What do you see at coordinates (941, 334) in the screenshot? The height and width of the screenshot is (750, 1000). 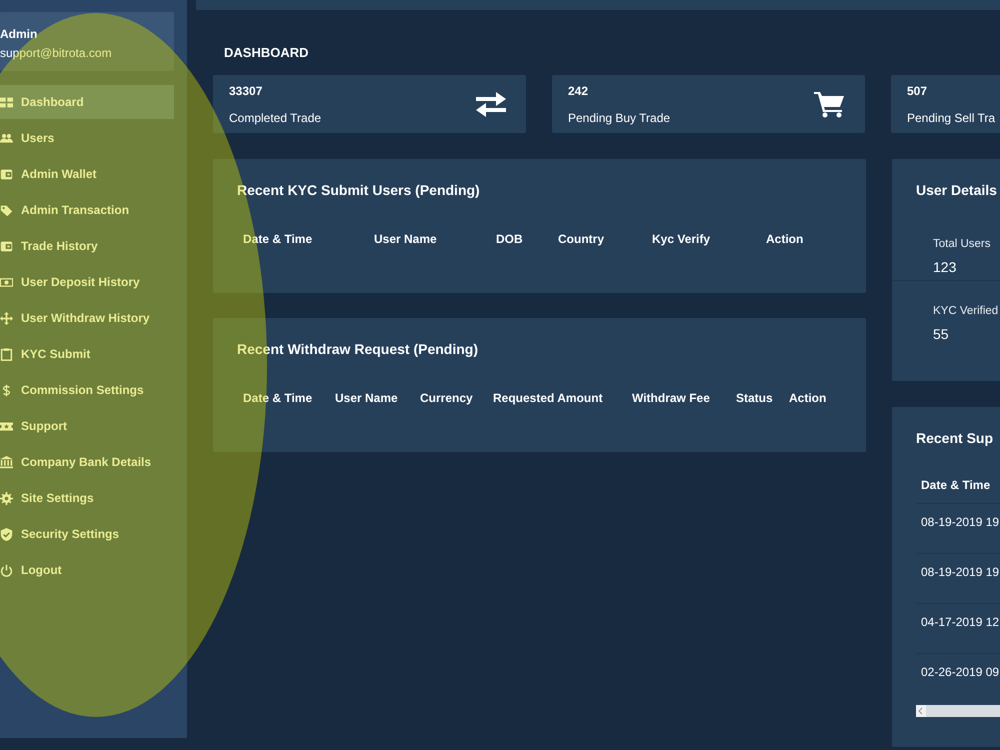 I see `stat-value: 55` at bounding box center [941, 334].